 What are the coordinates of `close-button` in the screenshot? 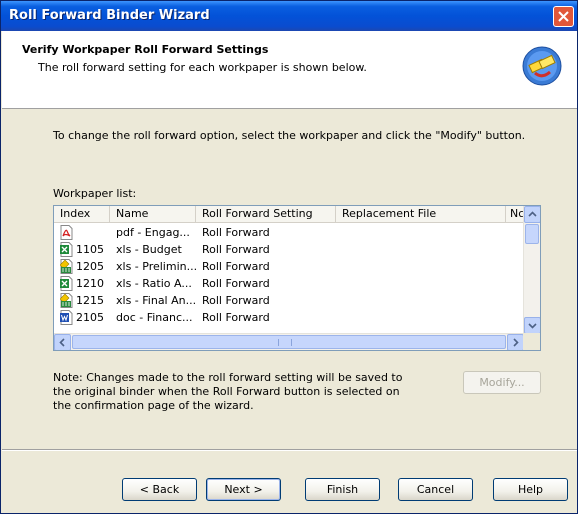 It's located at (563, 16).